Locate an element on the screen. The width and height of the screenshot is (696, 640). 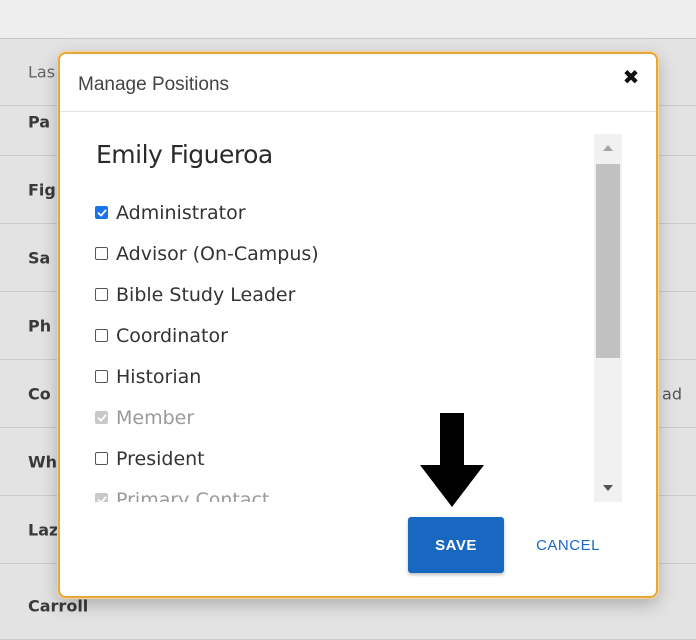
position-label: Historian is located at coordinates (159, 376).